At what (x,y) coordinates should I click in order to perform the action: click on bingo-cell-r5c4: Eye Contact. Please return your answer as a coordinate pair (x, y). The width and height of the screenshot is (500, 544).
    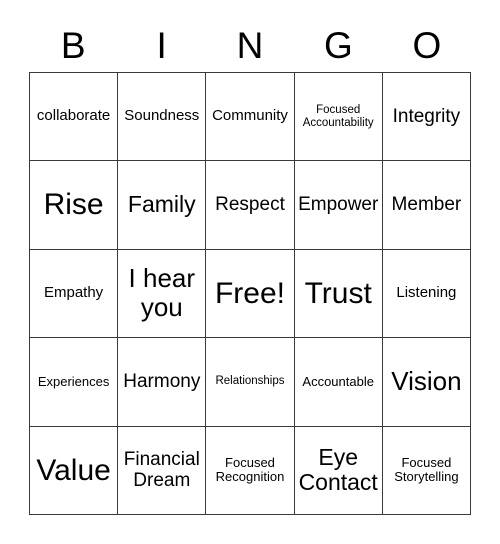
    Looking at the image, I should click on (338, 470).